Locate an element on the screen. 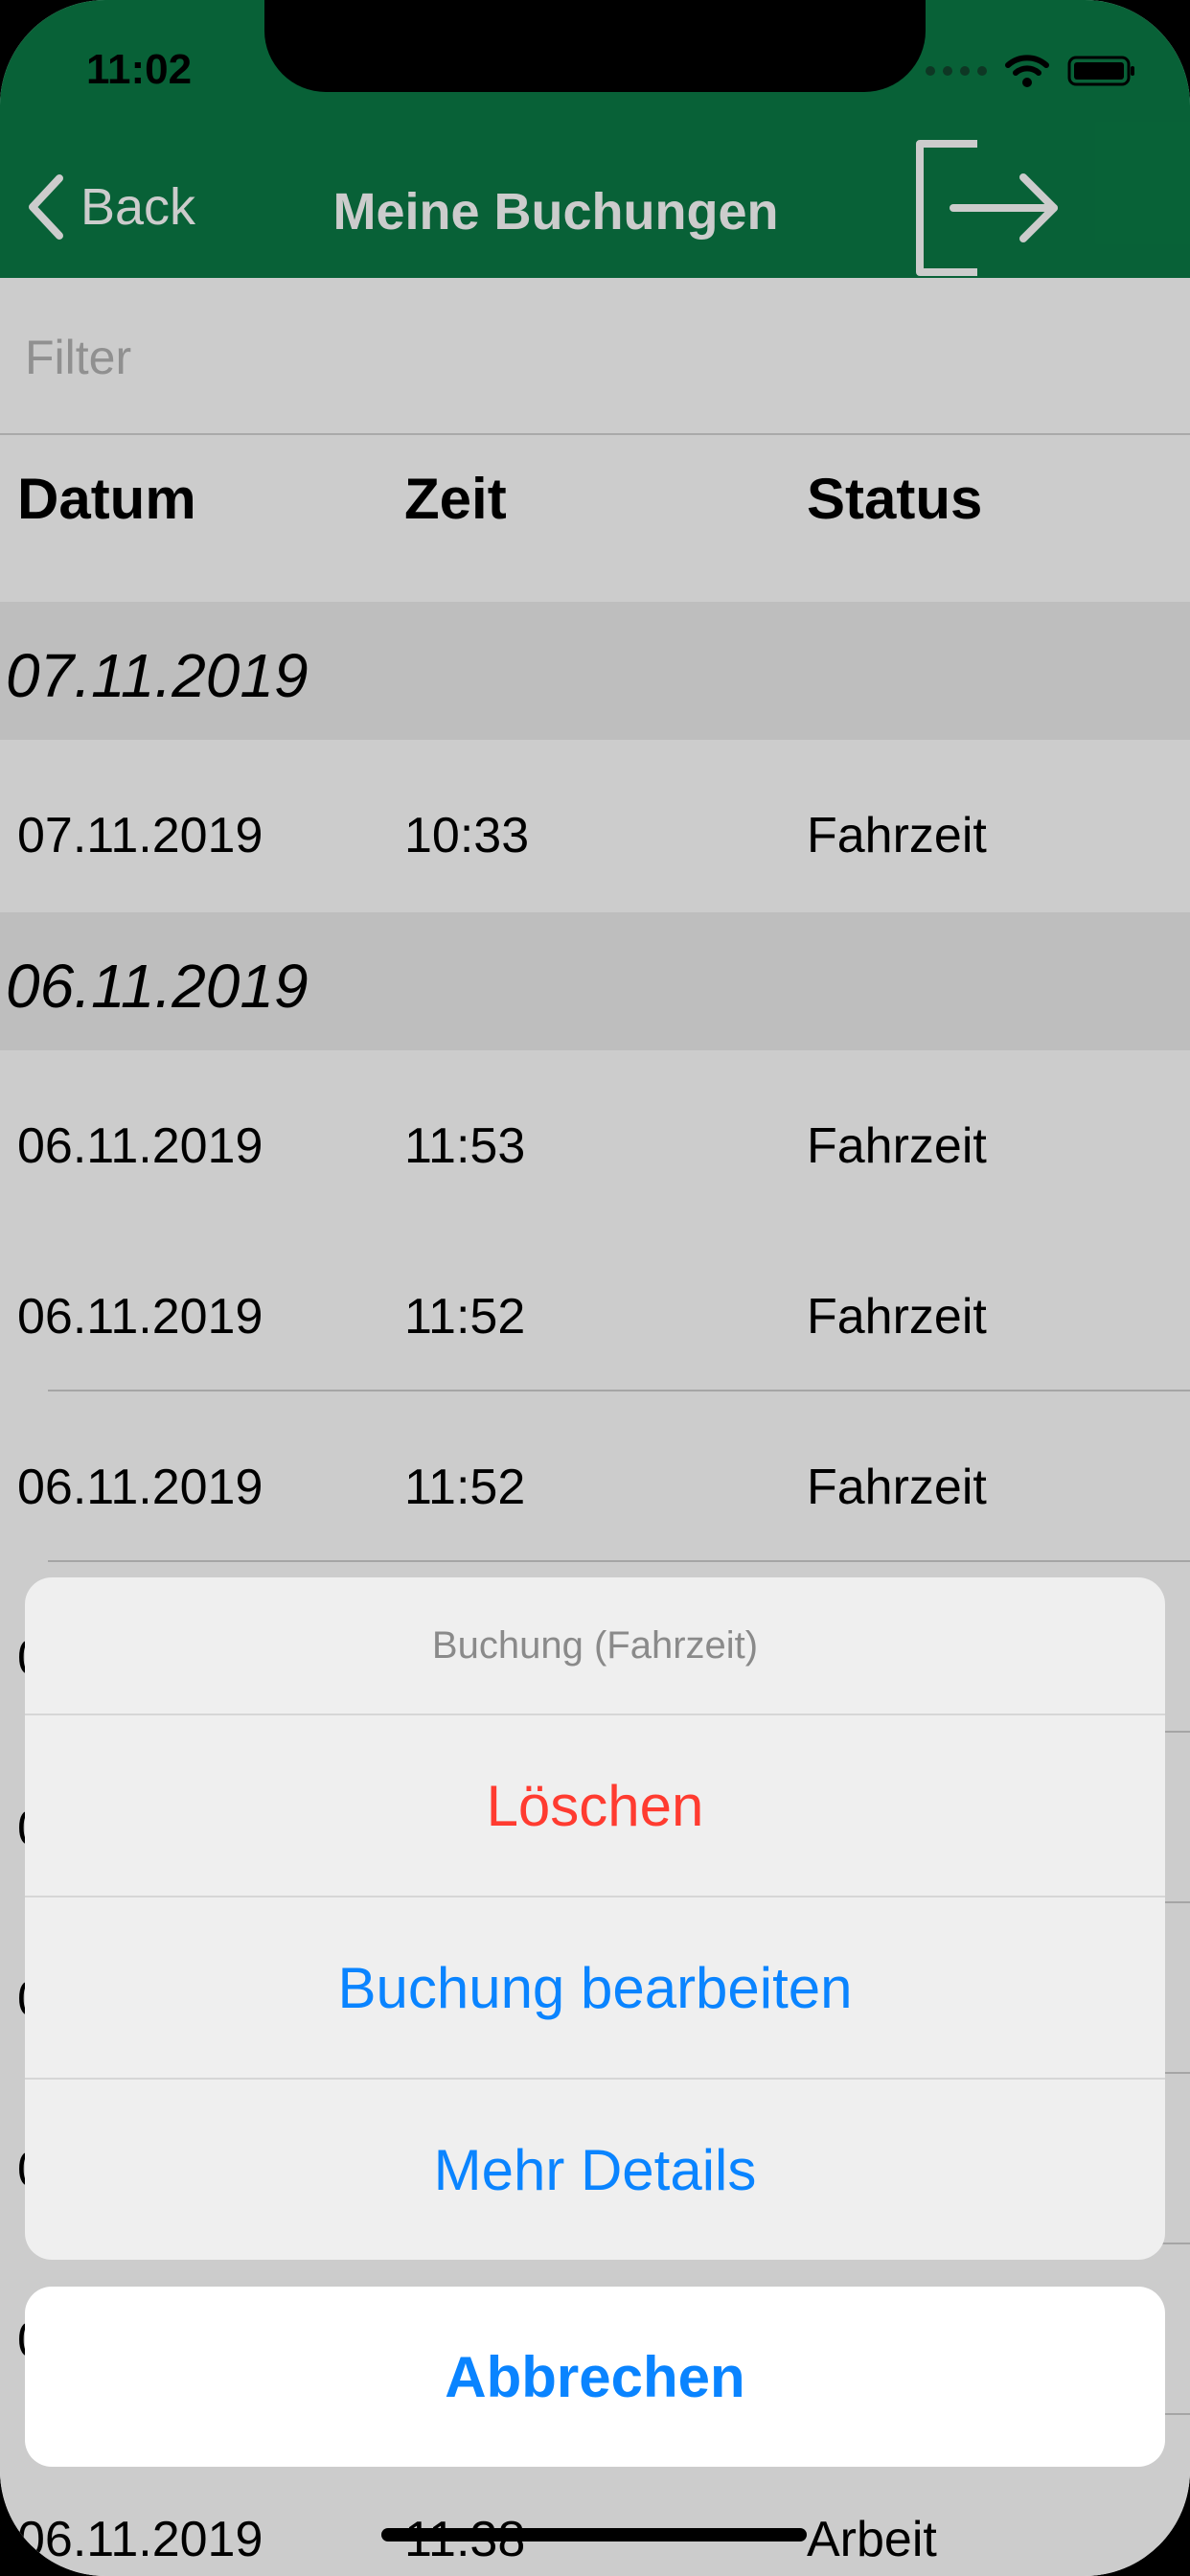 The height and width of the screenshot is (2576, 1190). action-sheet-title: Buchung (Fahrzeit) is located at coordinates (595, 1646).